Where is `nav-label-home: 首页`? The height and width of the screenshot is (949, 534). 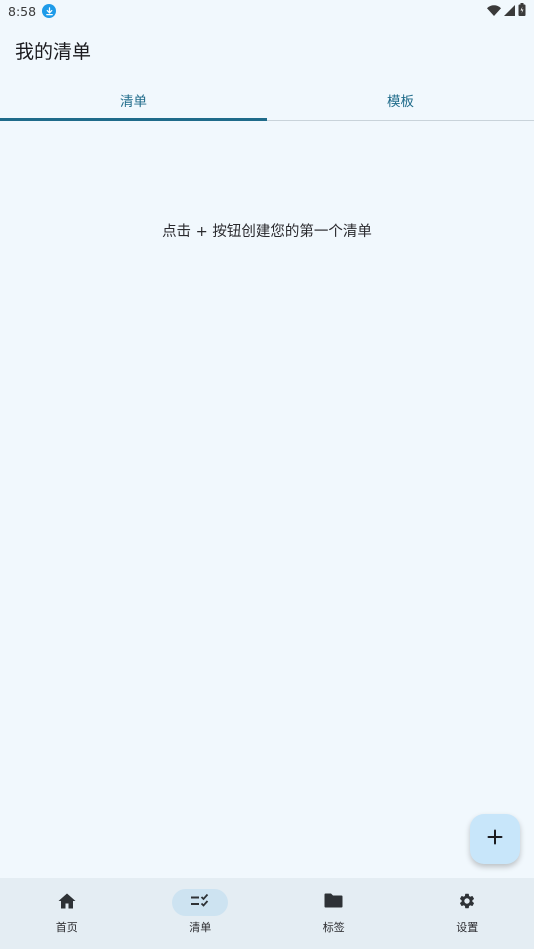 nav-label-home: 首页 is located at coordinates (66, 927).